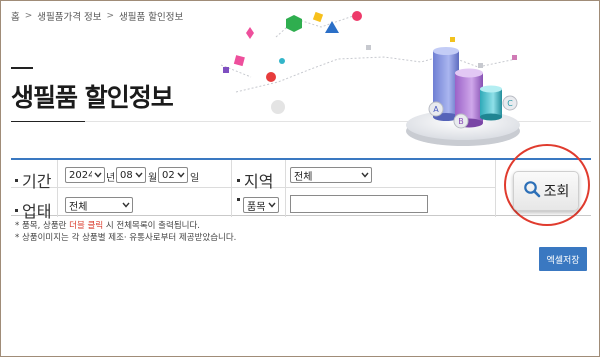 The width and height of the screenshot is (600, 357). I want to click on business-select: 전체, so click(99, 205).